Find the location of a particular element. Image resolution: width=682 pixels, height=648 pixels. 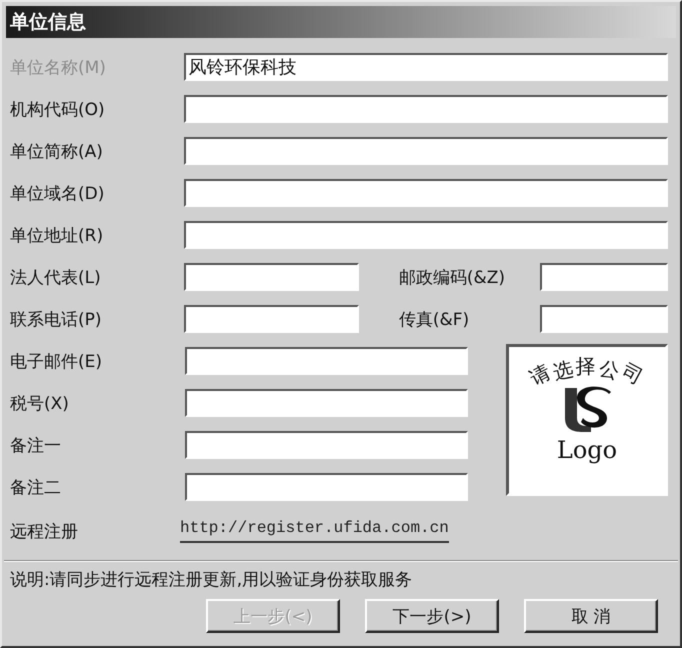

field-label: 电子邮件(E) is located at coordinates (57, 361).